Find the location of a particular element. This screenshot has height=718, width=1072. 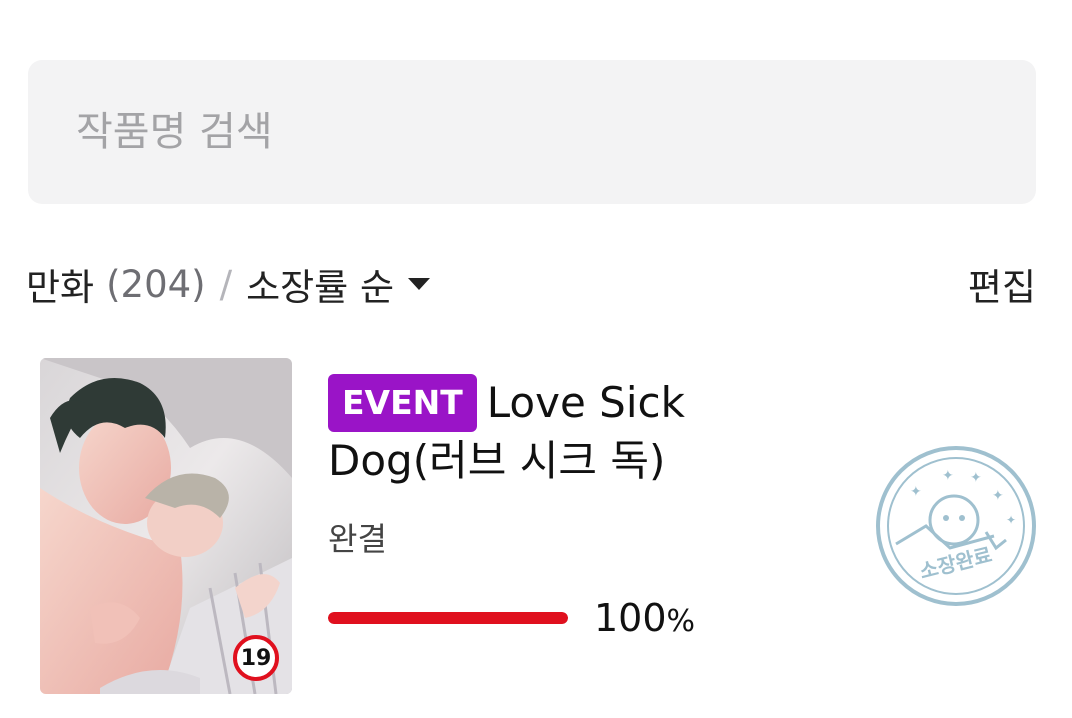

book-info: EVENT Love Sick Dog(러브 시크 독) 완결 is located at coordinates (578, 467).